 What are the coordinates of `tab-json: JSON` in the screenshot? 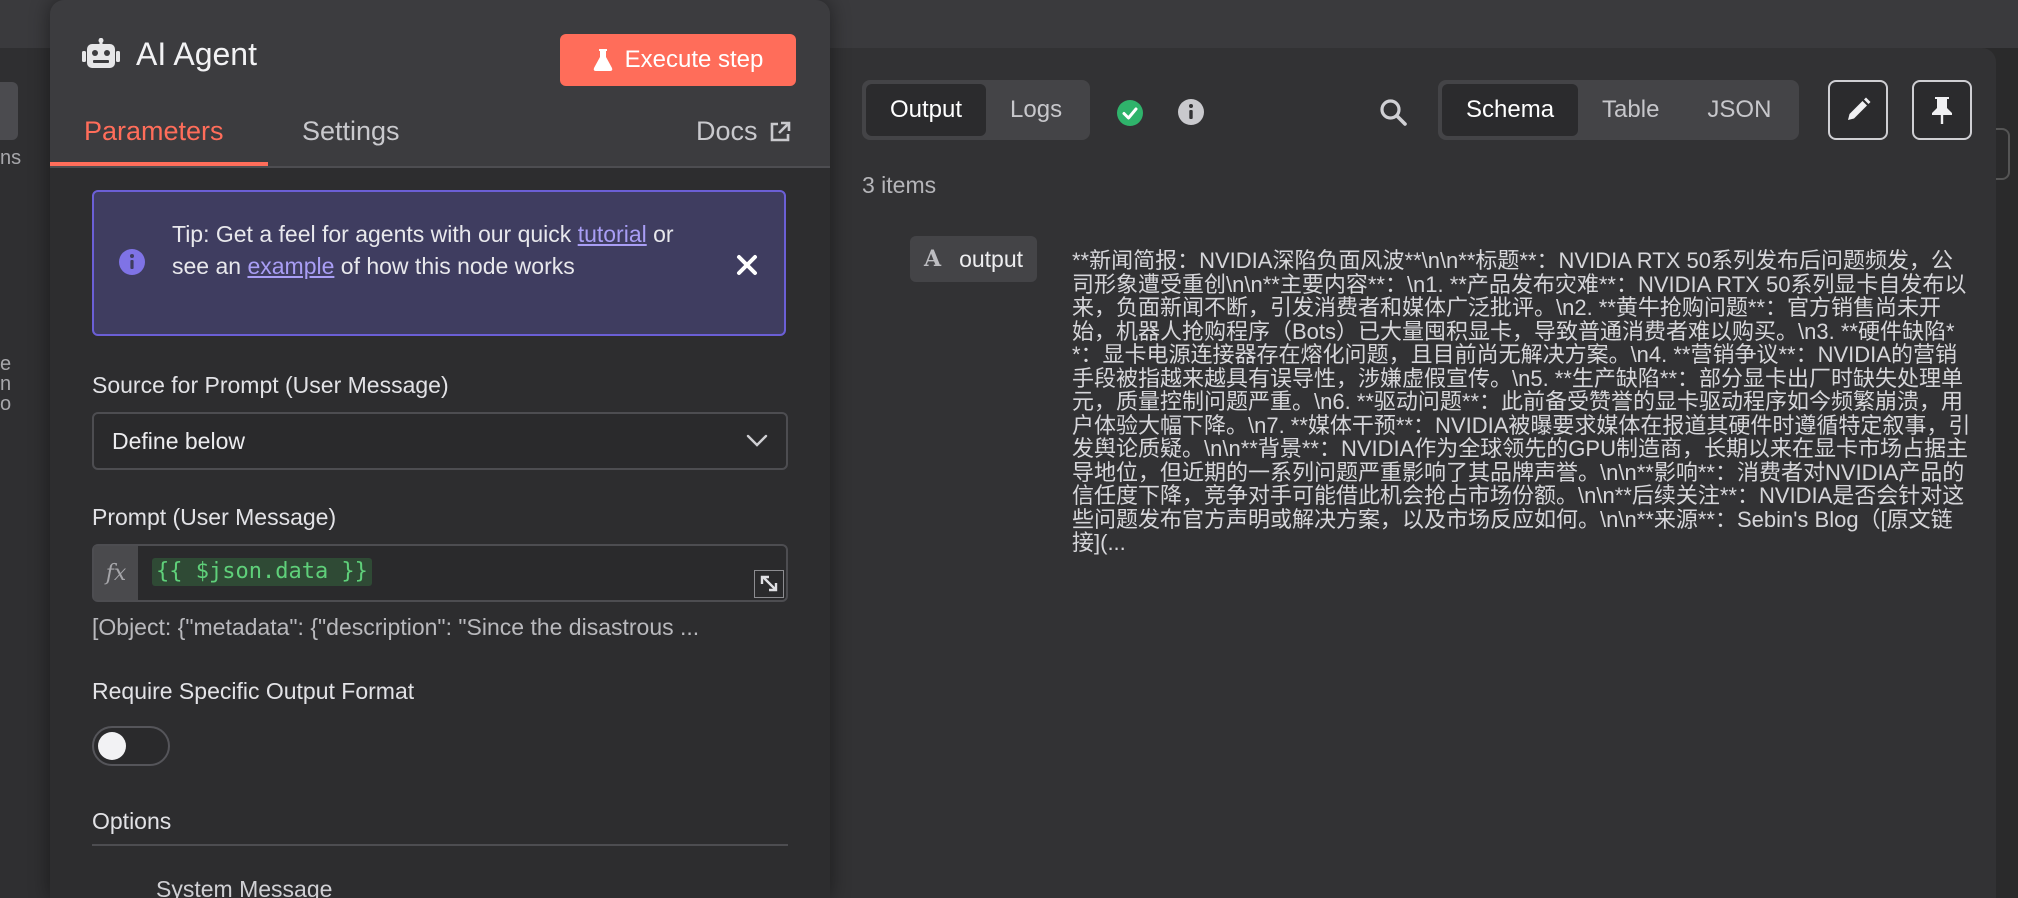 It's located at (1739, 110).